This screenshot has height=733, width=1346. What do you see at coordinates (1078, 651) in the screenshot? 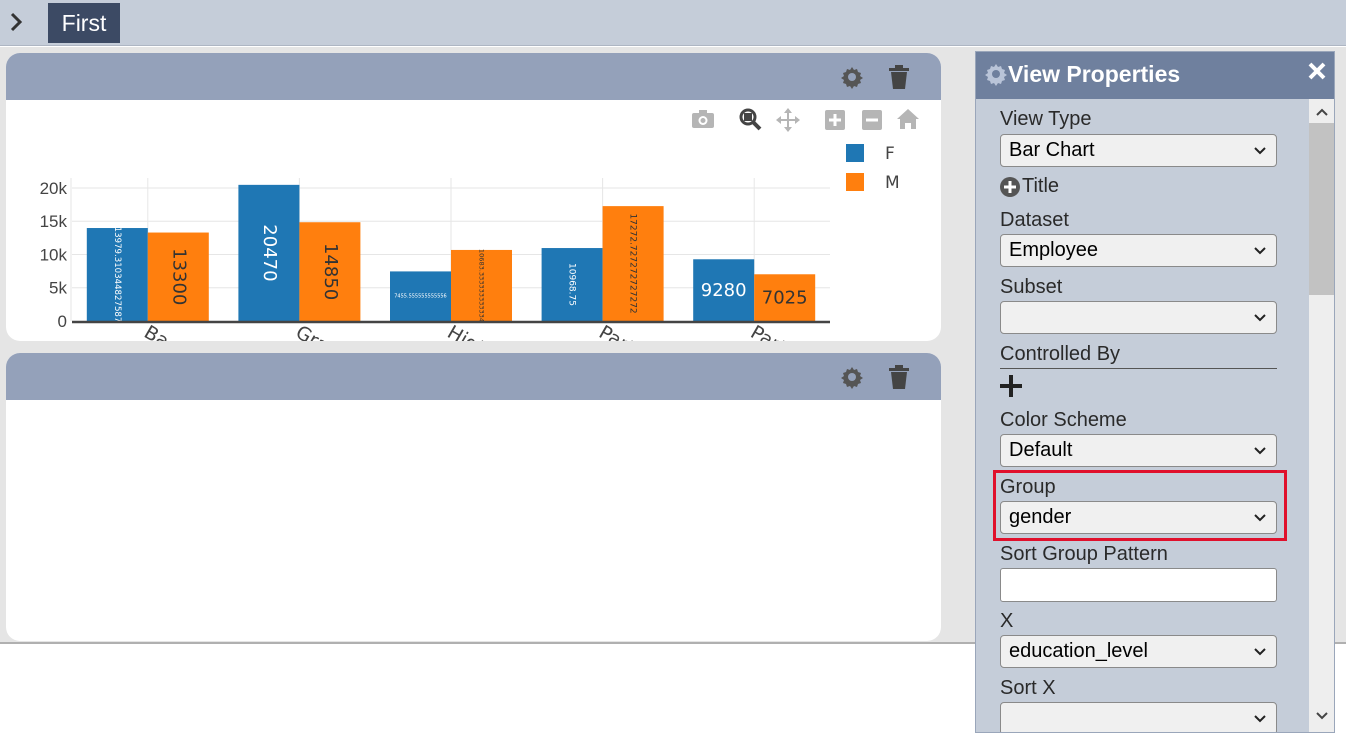
I see `x-value: education_level` at bounding box center [1078, 651].